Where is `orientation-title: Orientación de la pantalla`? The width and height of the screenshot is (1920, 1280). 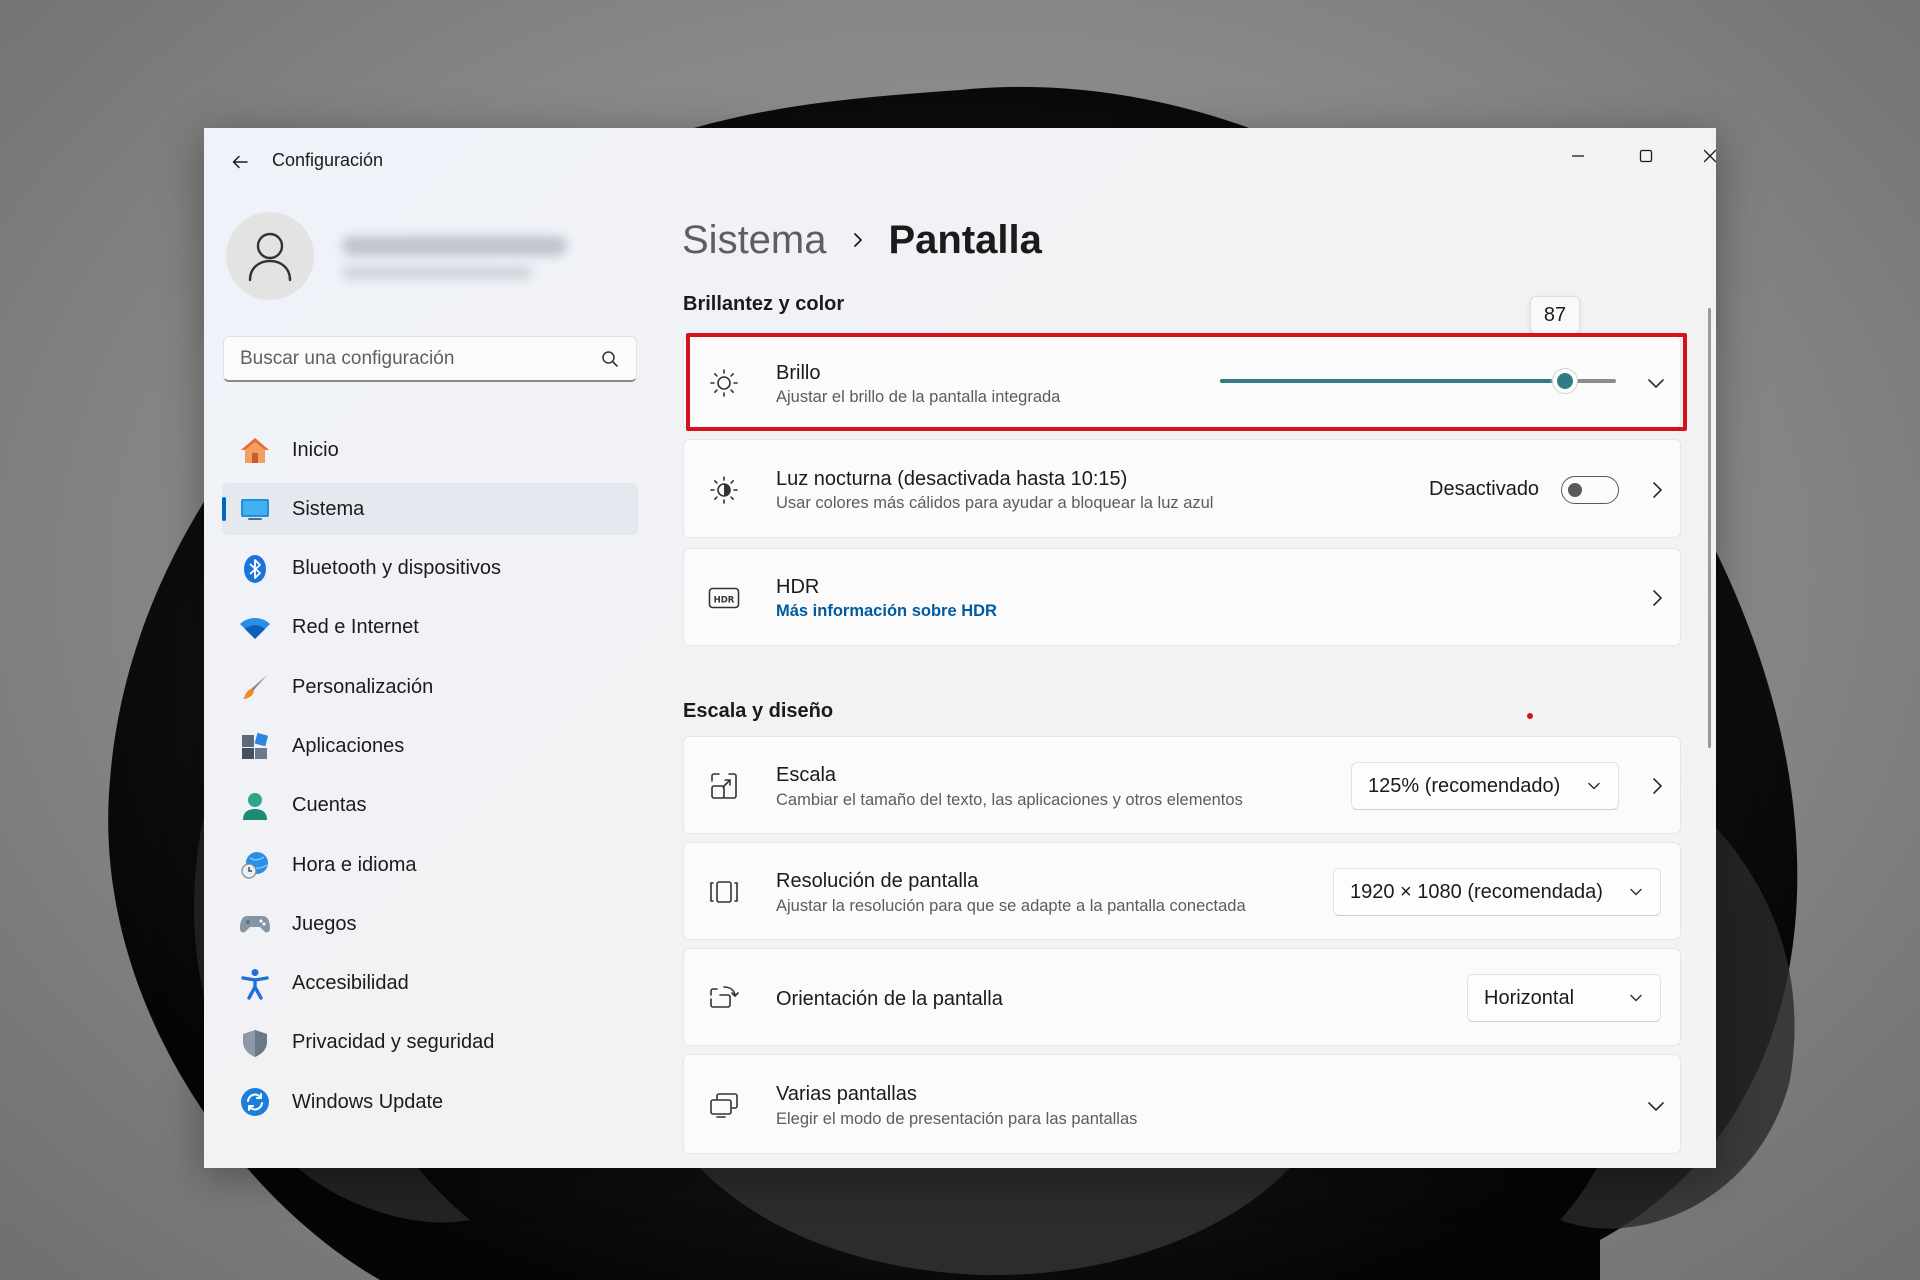 orientation-title: Orientación de la pantalla is located at coordinates (889, 999).